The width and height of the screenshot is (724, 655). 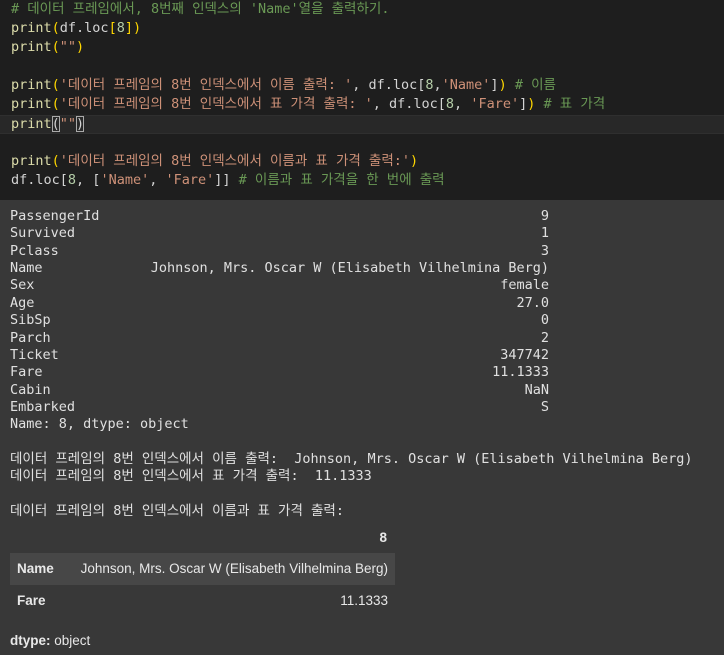 What do you see at coordinates (43, 407) in the screenshot?
I see `series-key: Embarked` at bounding box center [43, 407].